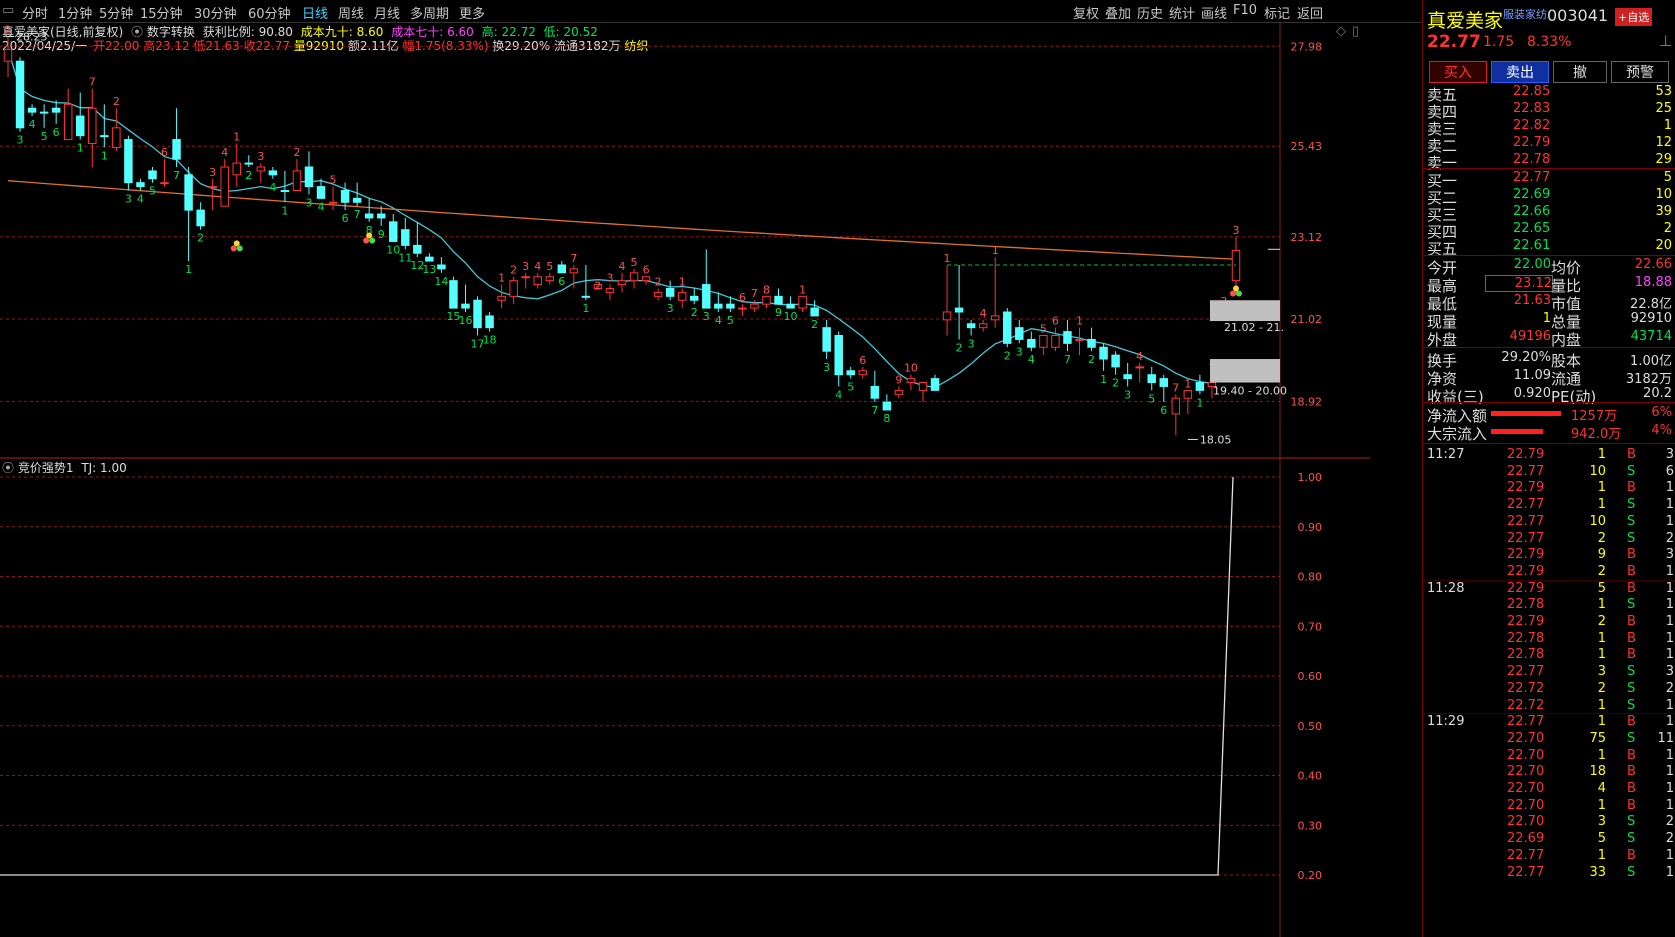 This screenshot has height=937, width=1675. Describe the element at coordinates (387, 12) in the screenshot. I see `period-tab-8: 月线` at that location.